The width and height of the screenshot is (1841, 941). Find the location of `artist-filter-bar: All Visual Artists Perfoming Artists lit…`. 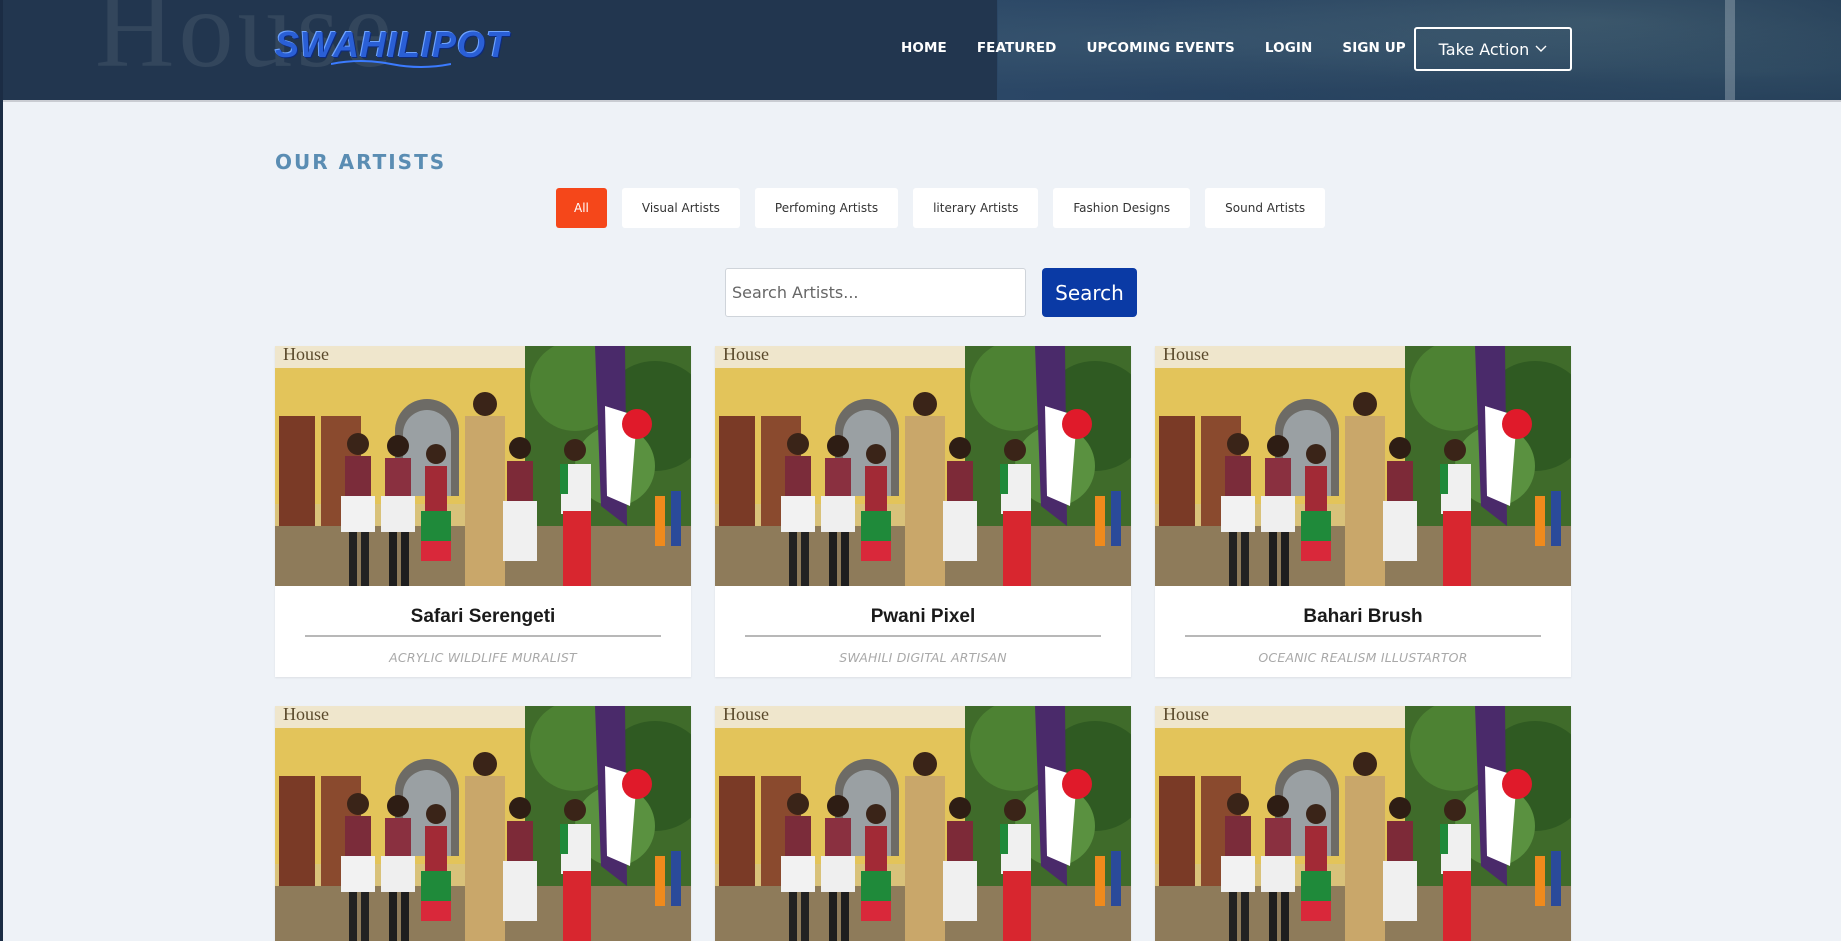

artist-filter-bar: All Visual Artists Perfoming Artists lit… is located at coordinates (948, 208).